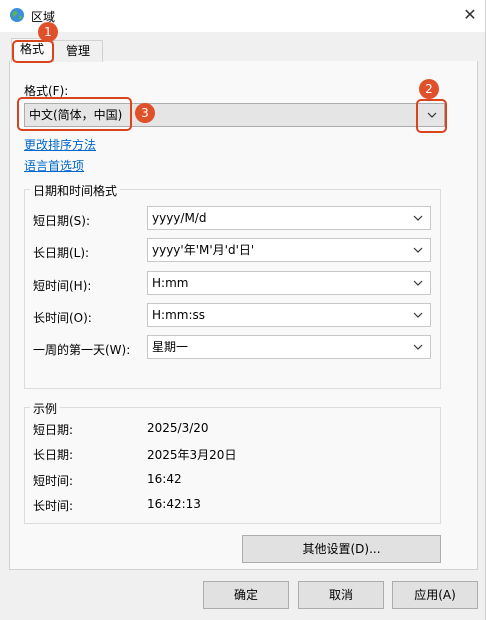 The image size is (486, 620). Describe the element at coordinates (178, 315) in the screenshot. I see `long-time-value: H:mm:ss` at that location.